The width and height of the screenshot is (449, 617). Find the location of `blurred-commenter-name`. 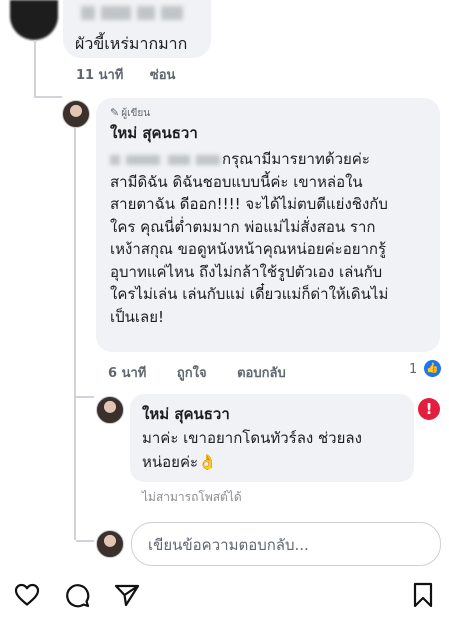

blurred-commenter-name is located at coordinates (133, 14).